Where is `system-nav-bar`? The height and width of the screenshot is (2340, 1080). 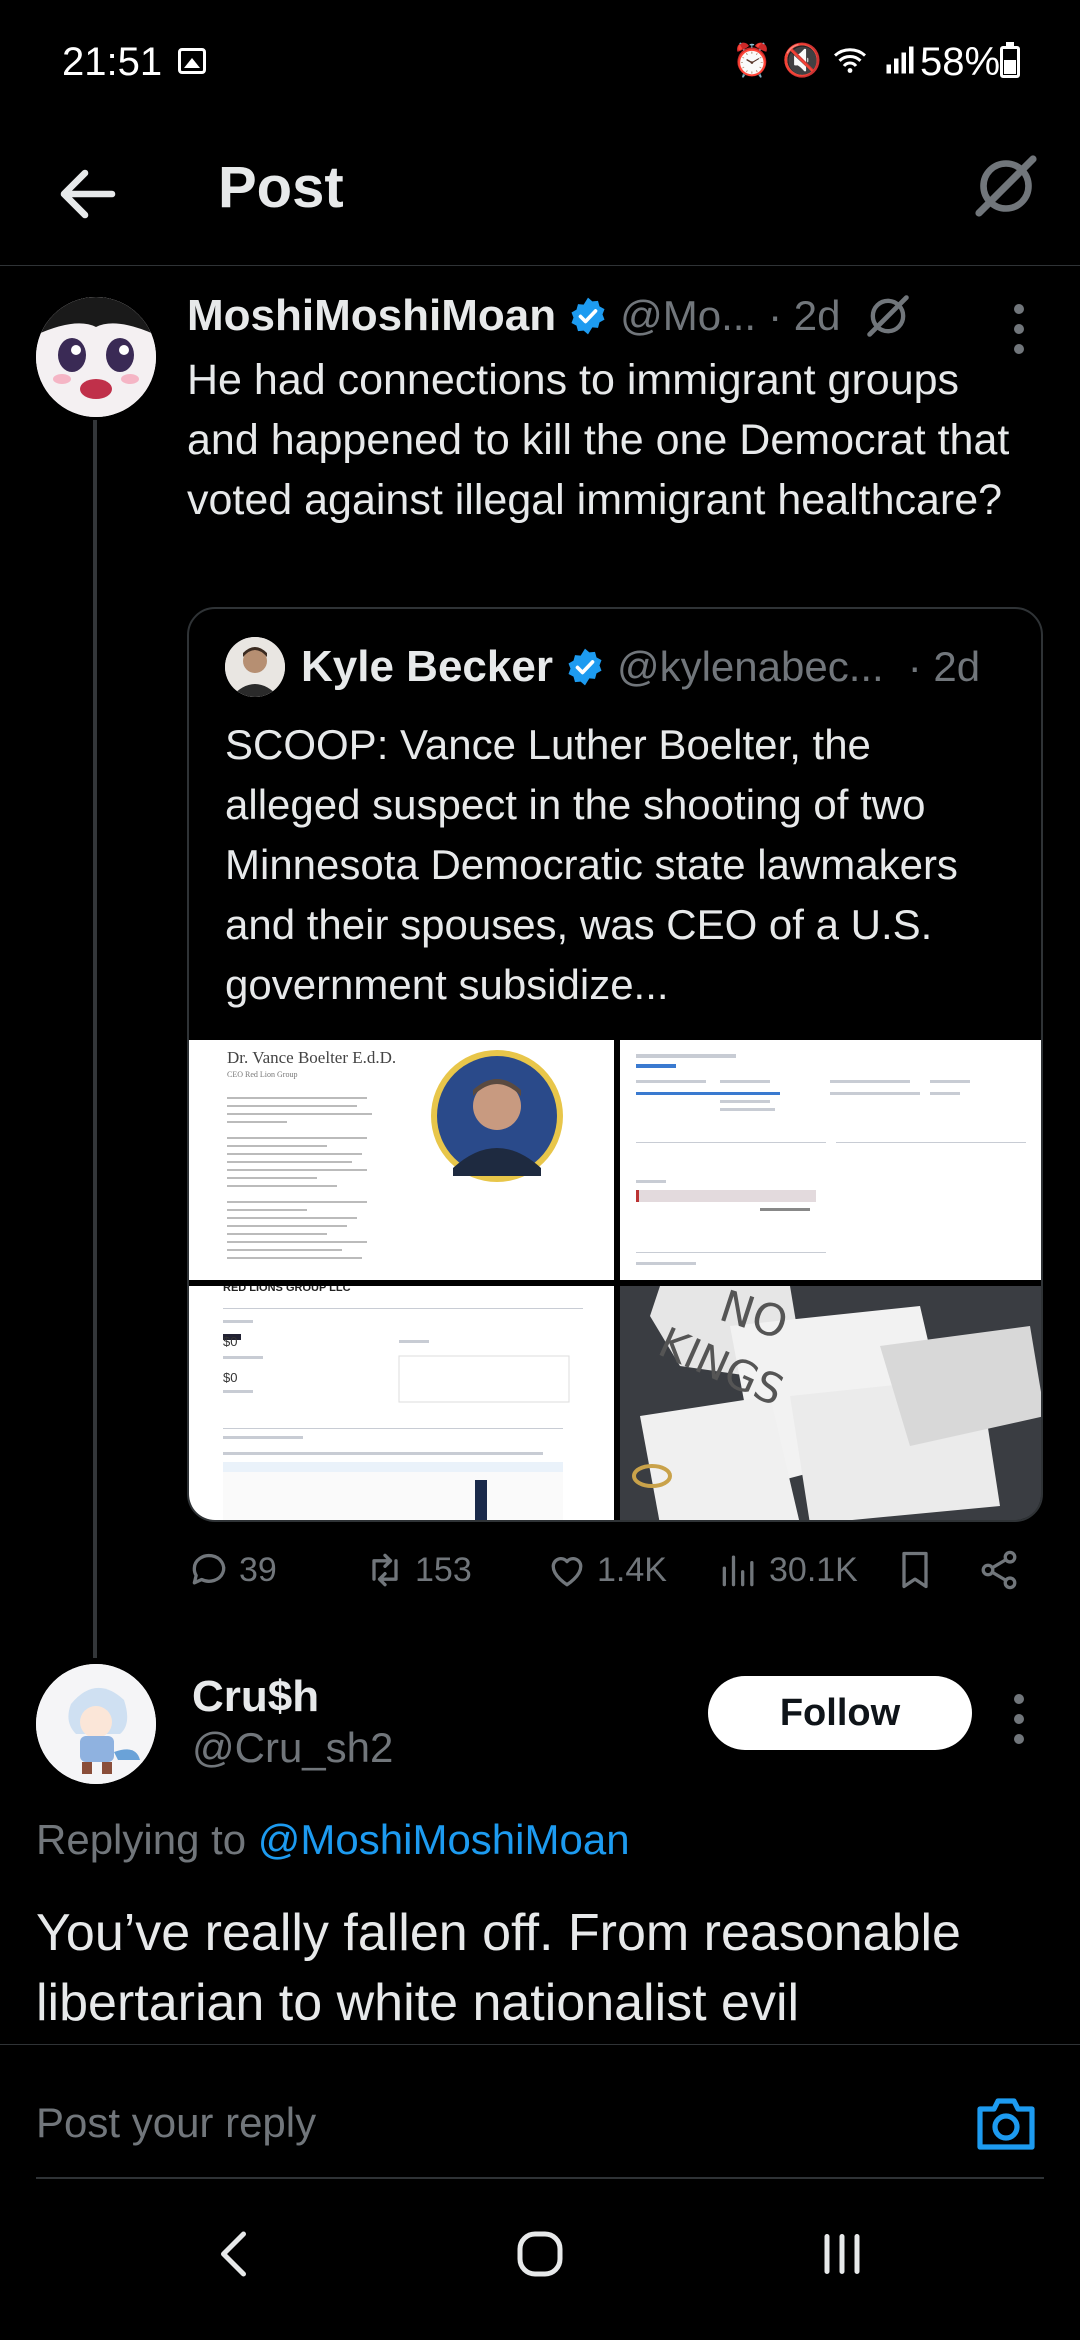 system-nav-bar is located at coordinates (540, 2262).